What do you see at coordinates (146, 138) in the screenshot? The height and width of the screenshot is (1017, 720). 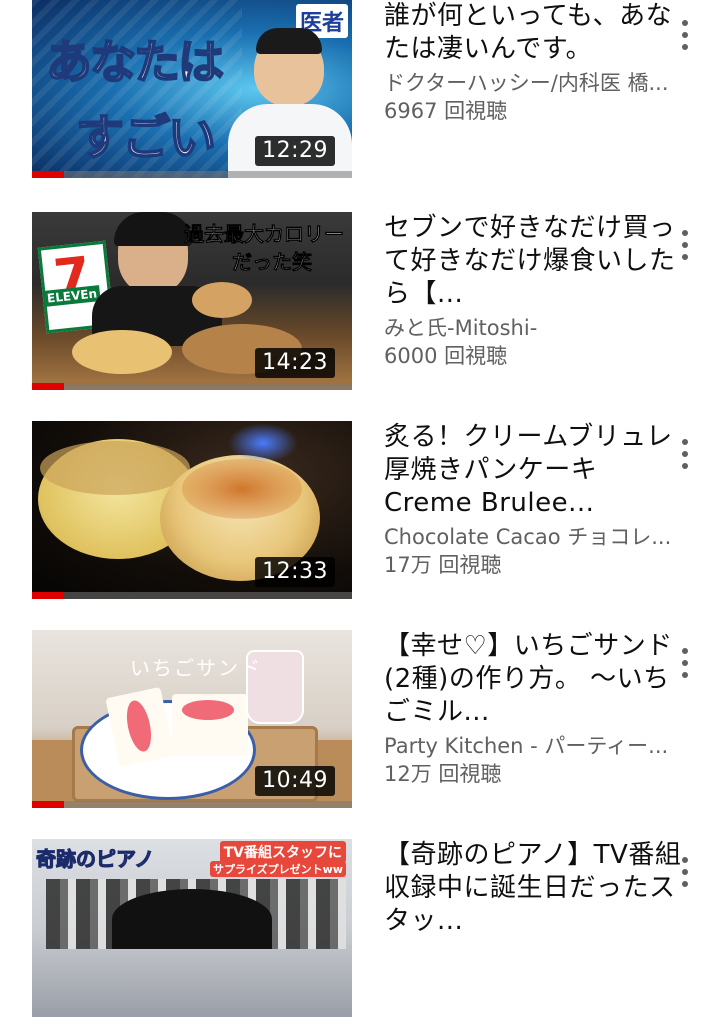 I see `thumbnail-caption: すごい` at bounding box center [146, 138].